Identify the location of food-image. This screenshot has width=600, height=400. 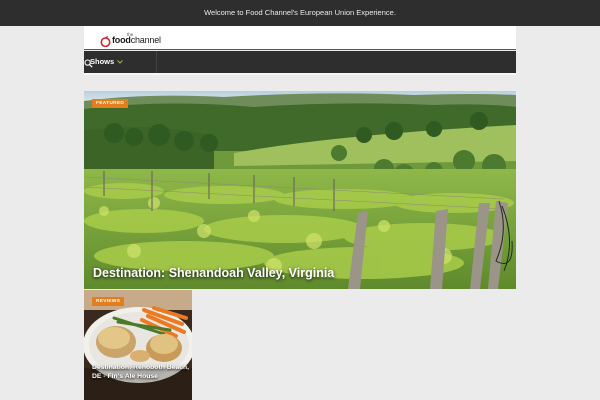
(138, 345).